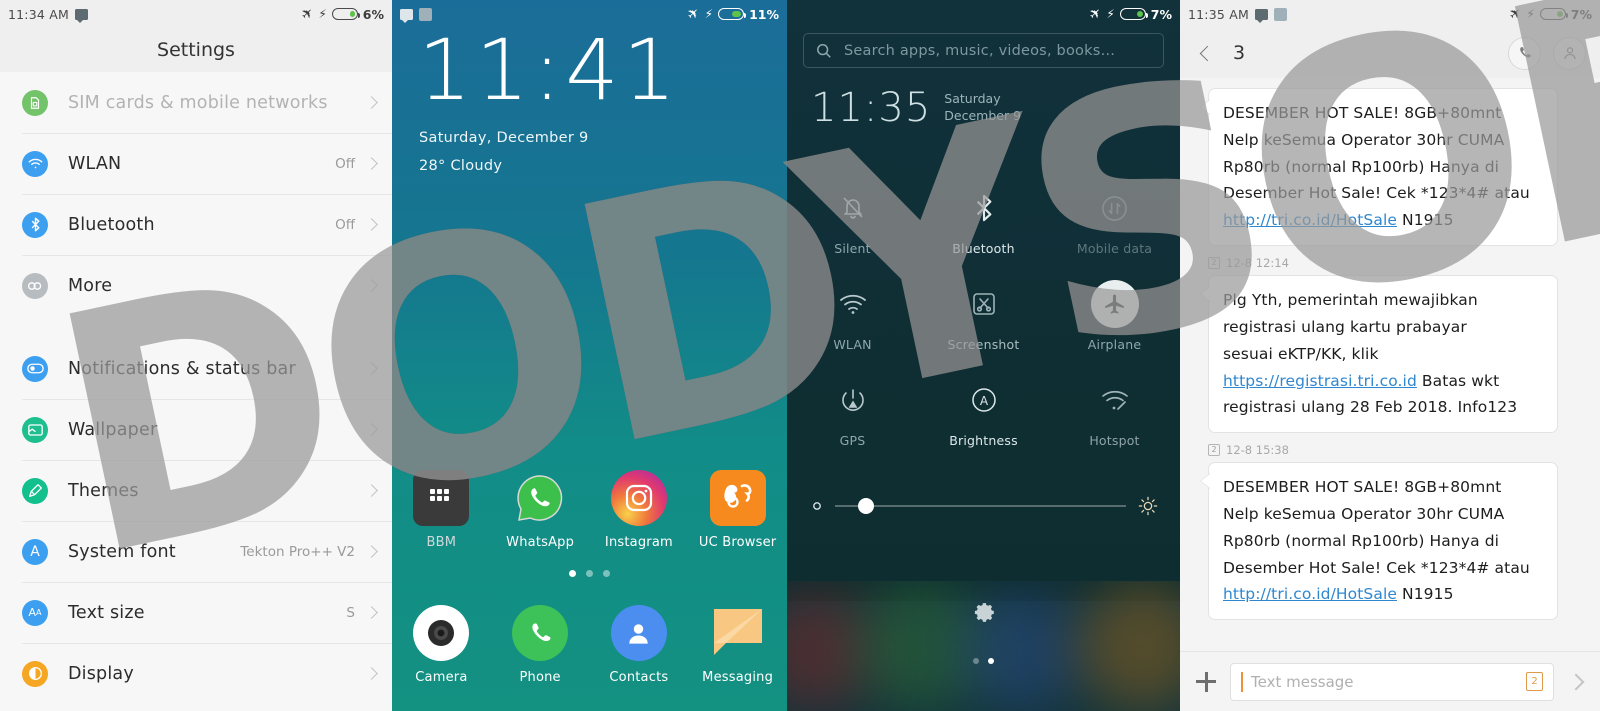 The image size is (1600, 711). Describe the element at coordinates (984, 612) in the screenshot. I see `gear-icon` at that location.